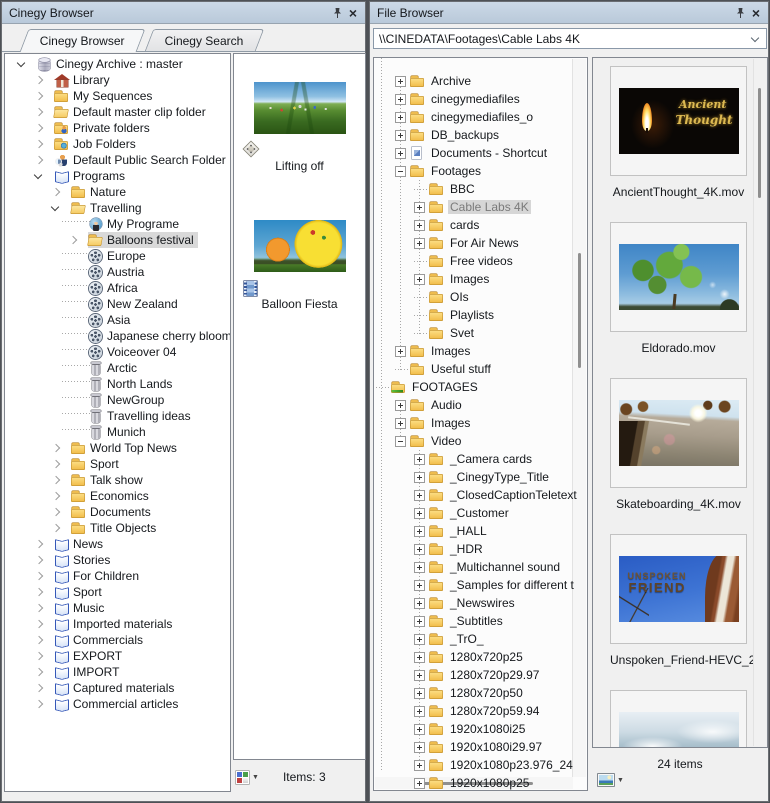 The image size is (770, 803). I want to click on pin-icon, so click(337, 13).